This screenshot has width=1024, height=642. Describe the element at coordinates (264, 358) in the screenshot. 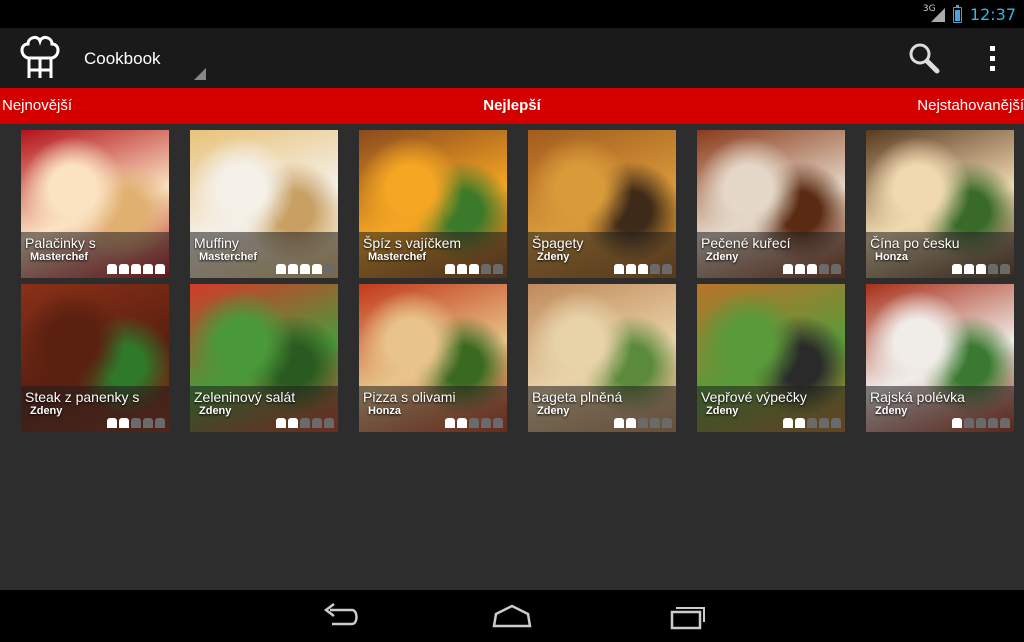

I see `recipe-card: Zeleninový salát Zdeny` at that location.